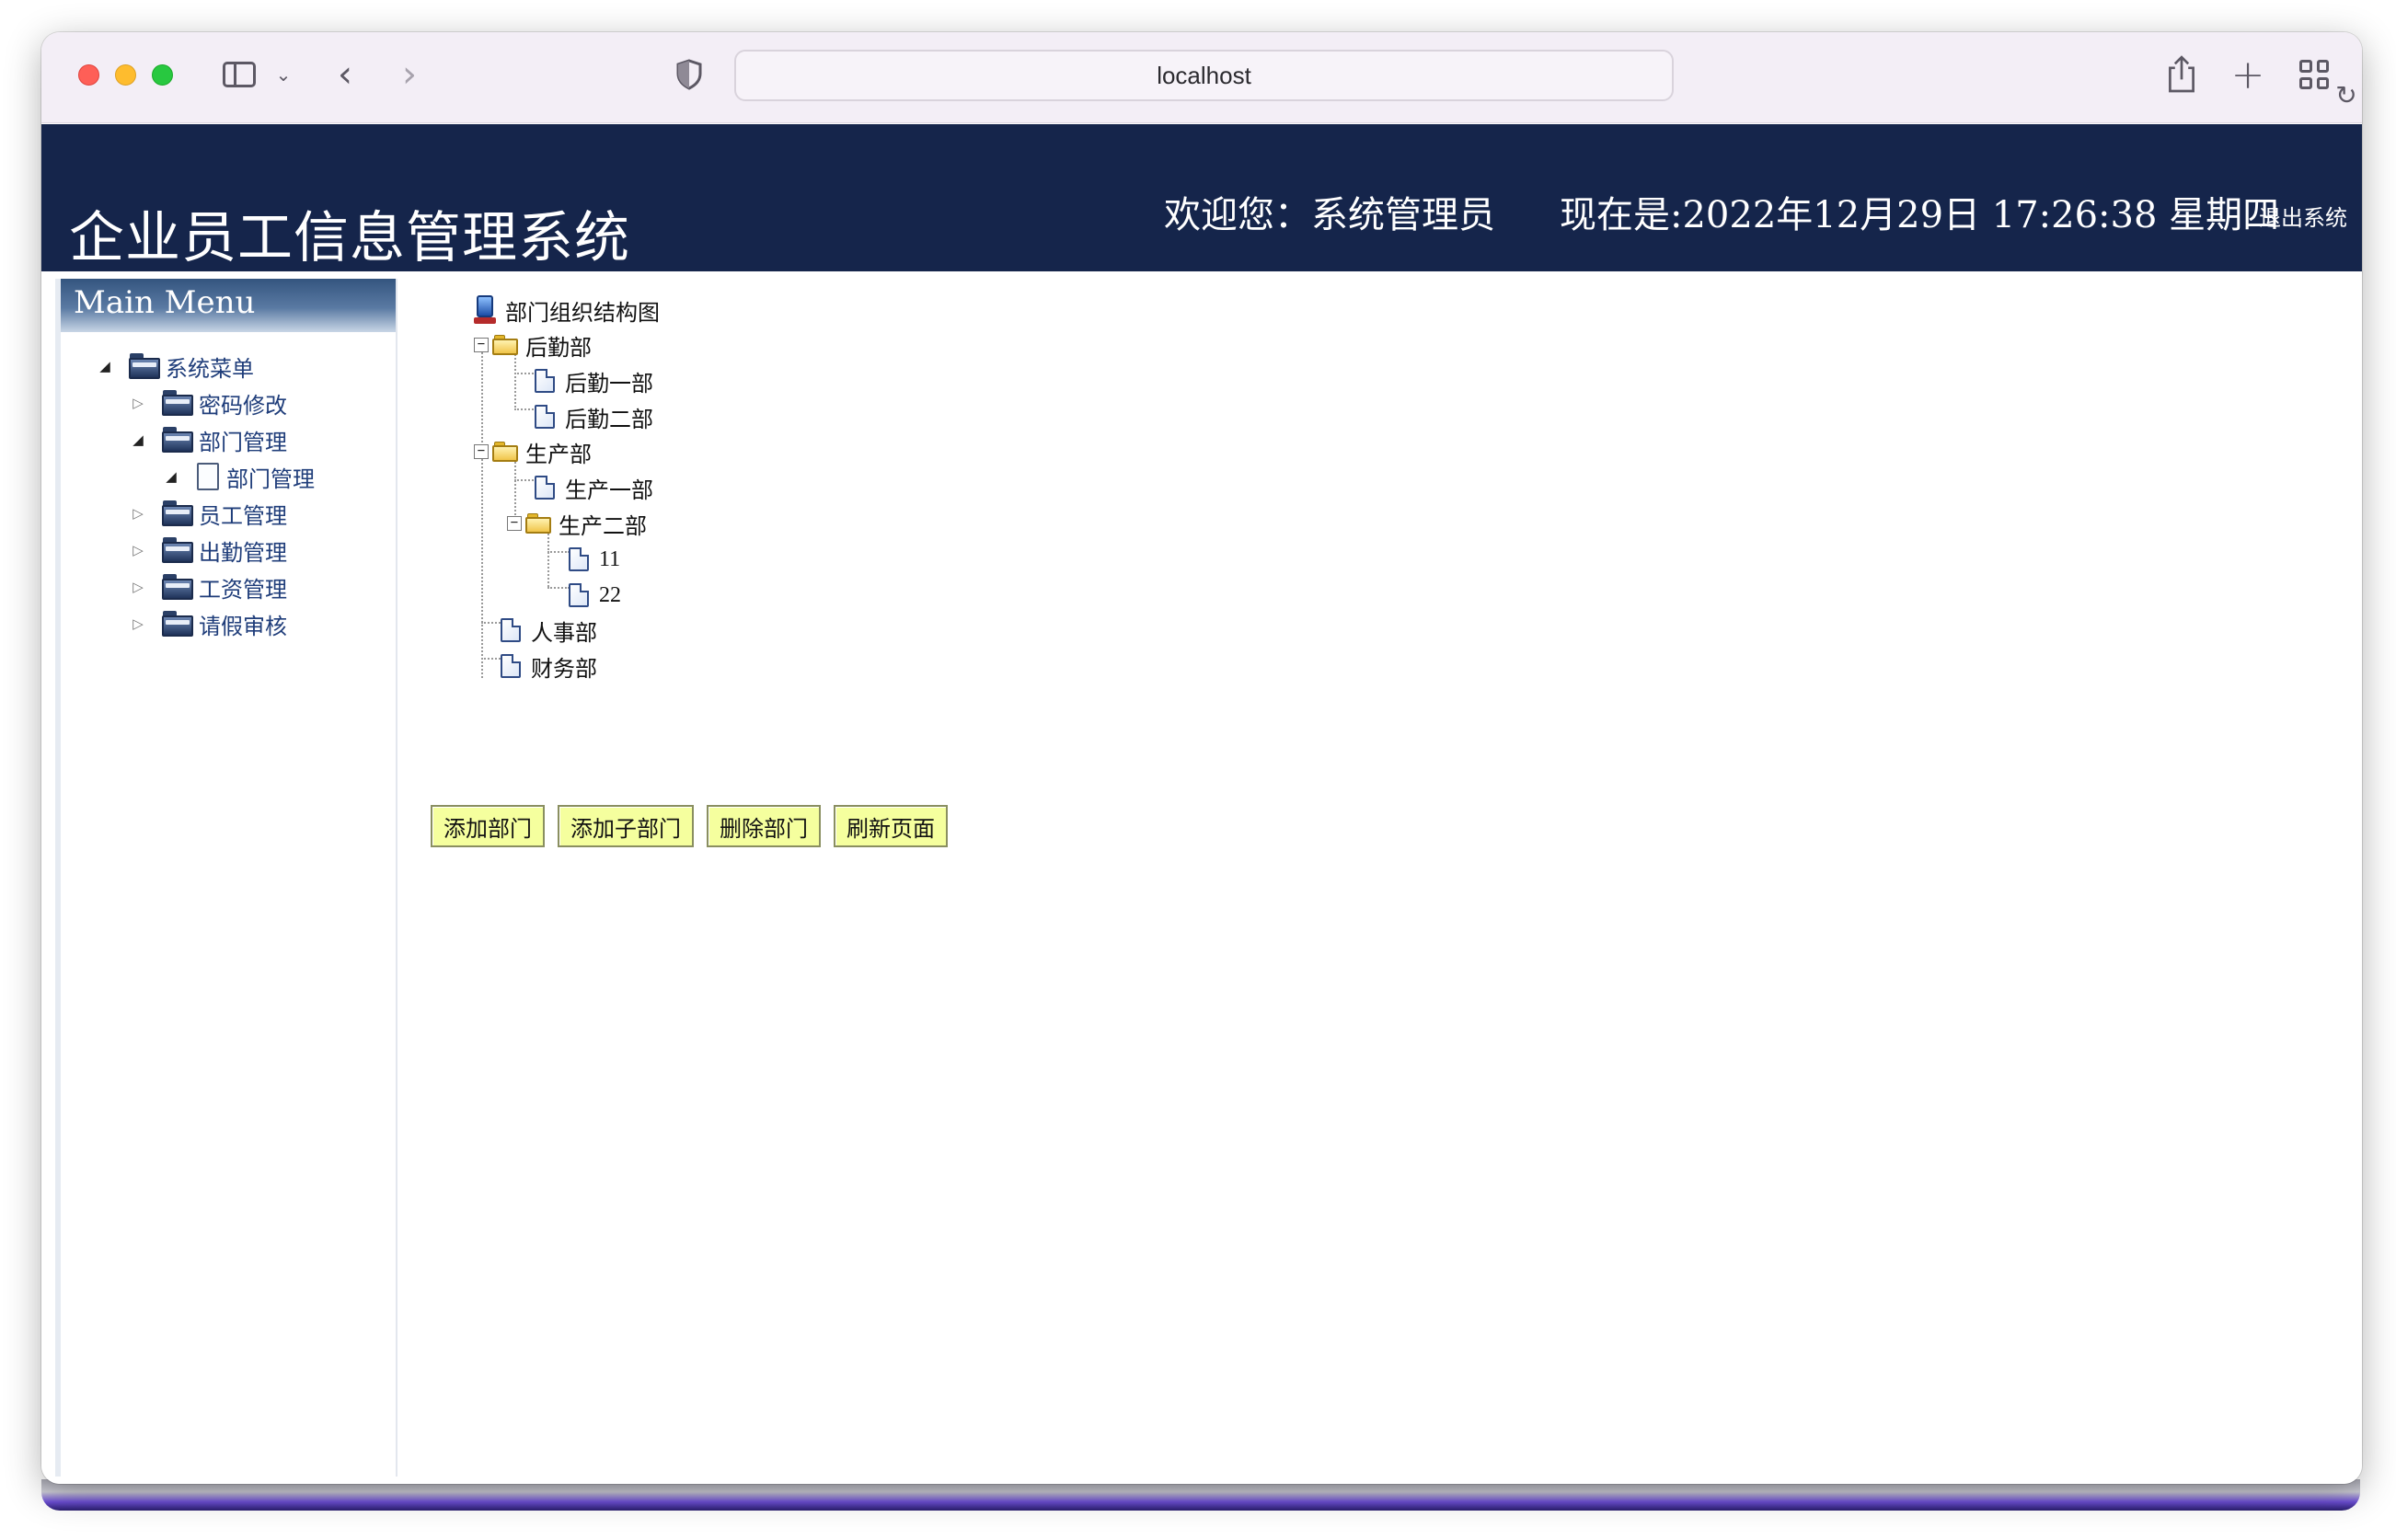 The image size is (2396, 1540). I want to click on tree-node-label: 生产二部, so click(603, 526).